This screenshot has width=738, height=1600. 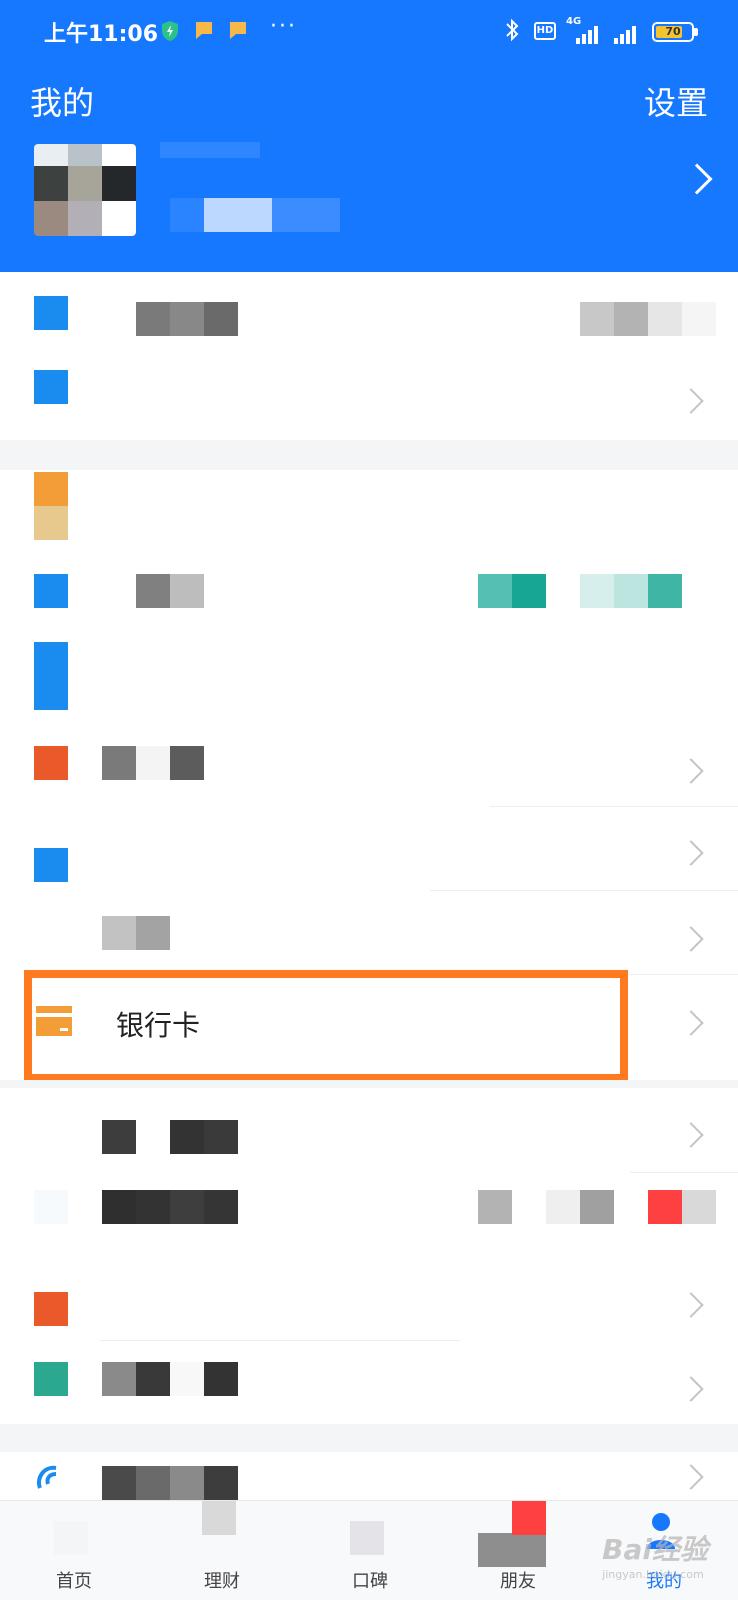 I want to click on message-icon, so click(x=204, y=30).